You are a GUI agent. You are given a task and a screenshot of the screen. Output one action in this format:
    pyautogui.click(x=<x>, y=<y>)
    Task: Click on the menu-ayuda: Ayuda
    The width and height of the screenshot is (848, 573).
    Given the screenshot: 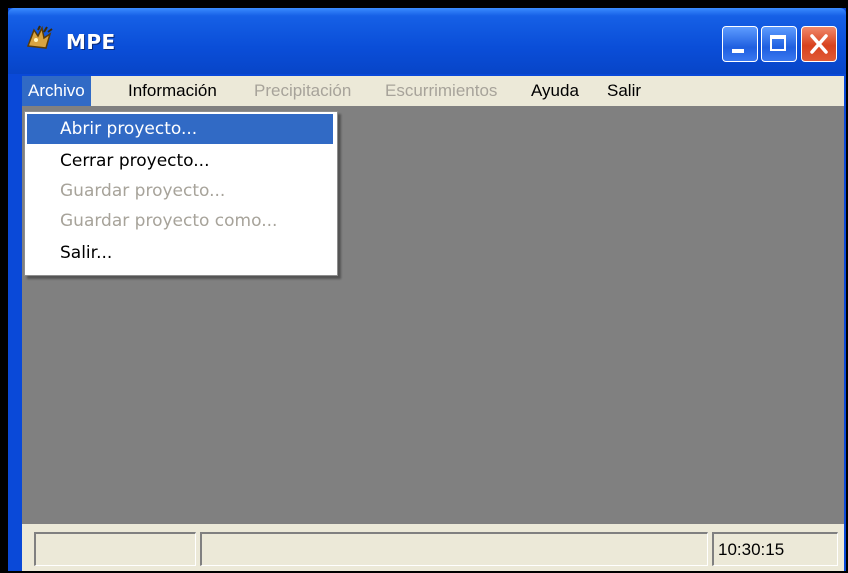 What is the action you would take?
    pyautogui.click(x=555, y=91)
    